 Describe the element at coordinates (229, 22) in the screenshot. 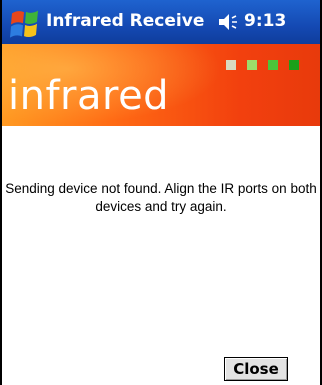

I see `speaker-icon` at that location.